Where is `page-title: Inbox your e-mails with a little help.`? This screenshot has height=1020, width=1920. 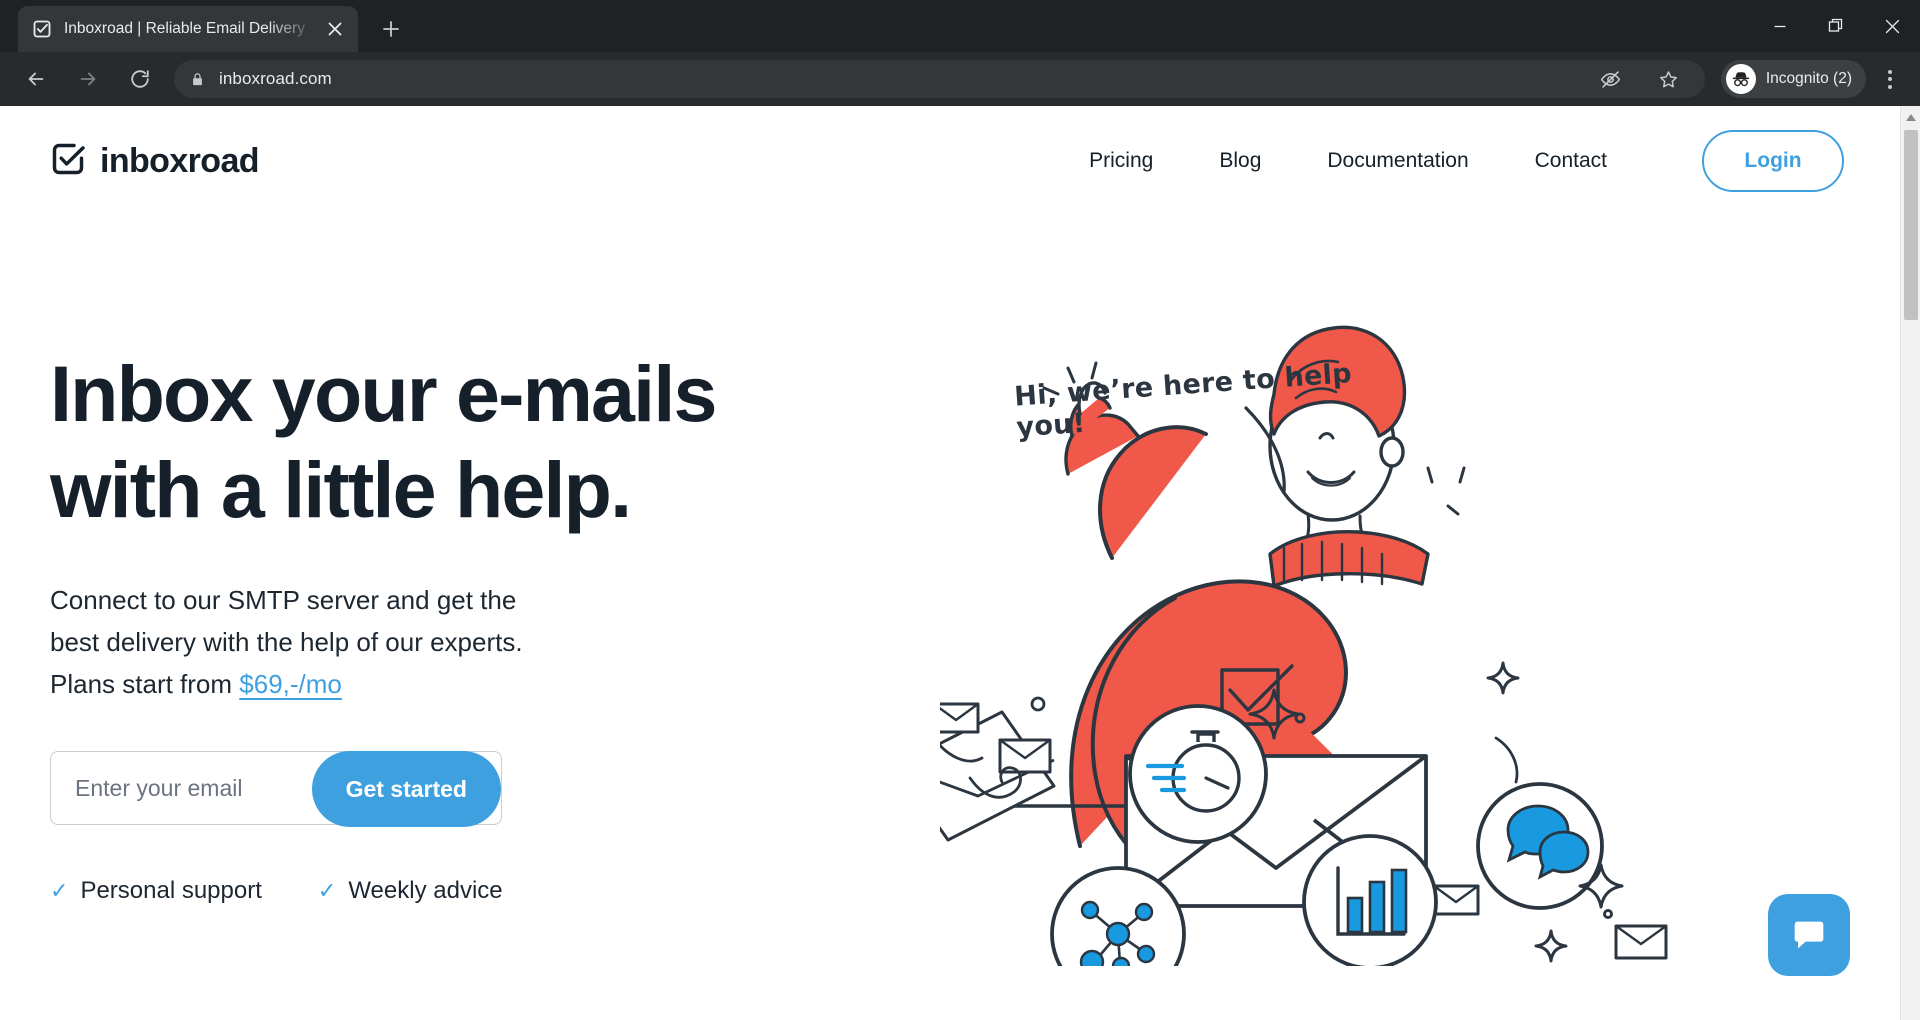
page-title: Inbox your e-mails with a little help. is located at coordinates (490, 441).